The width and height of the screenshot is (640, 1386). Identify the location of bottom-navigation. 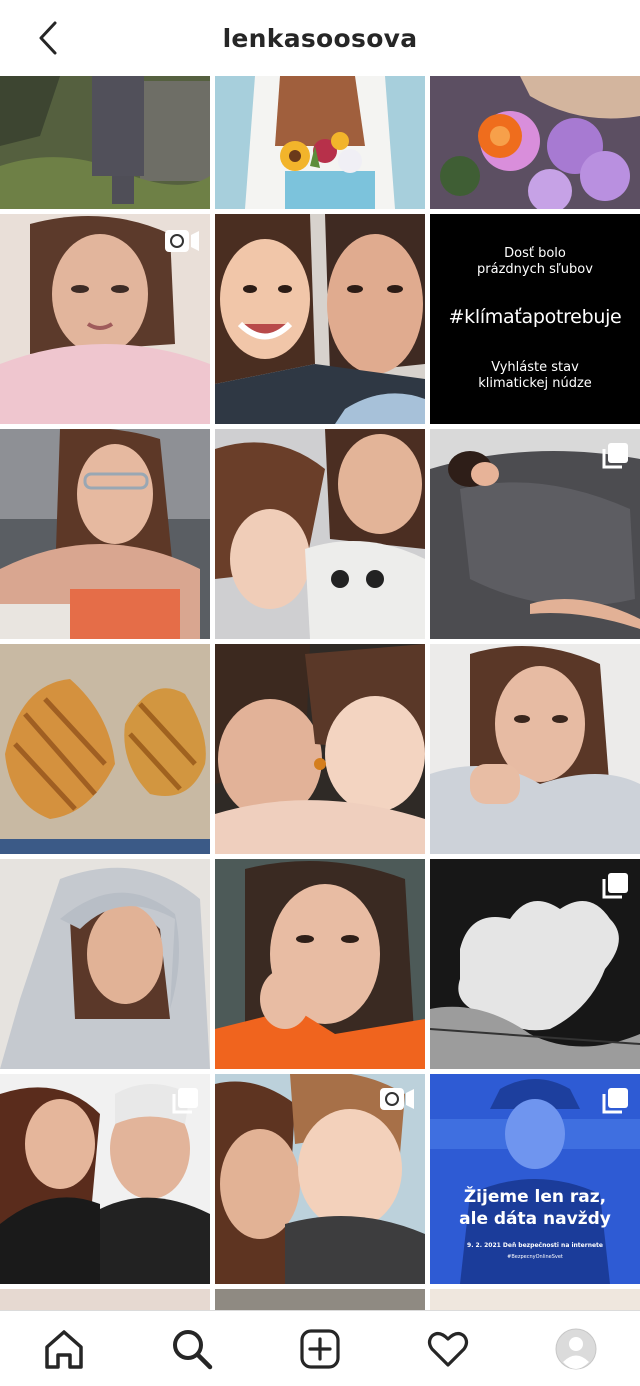
(320, 1348).